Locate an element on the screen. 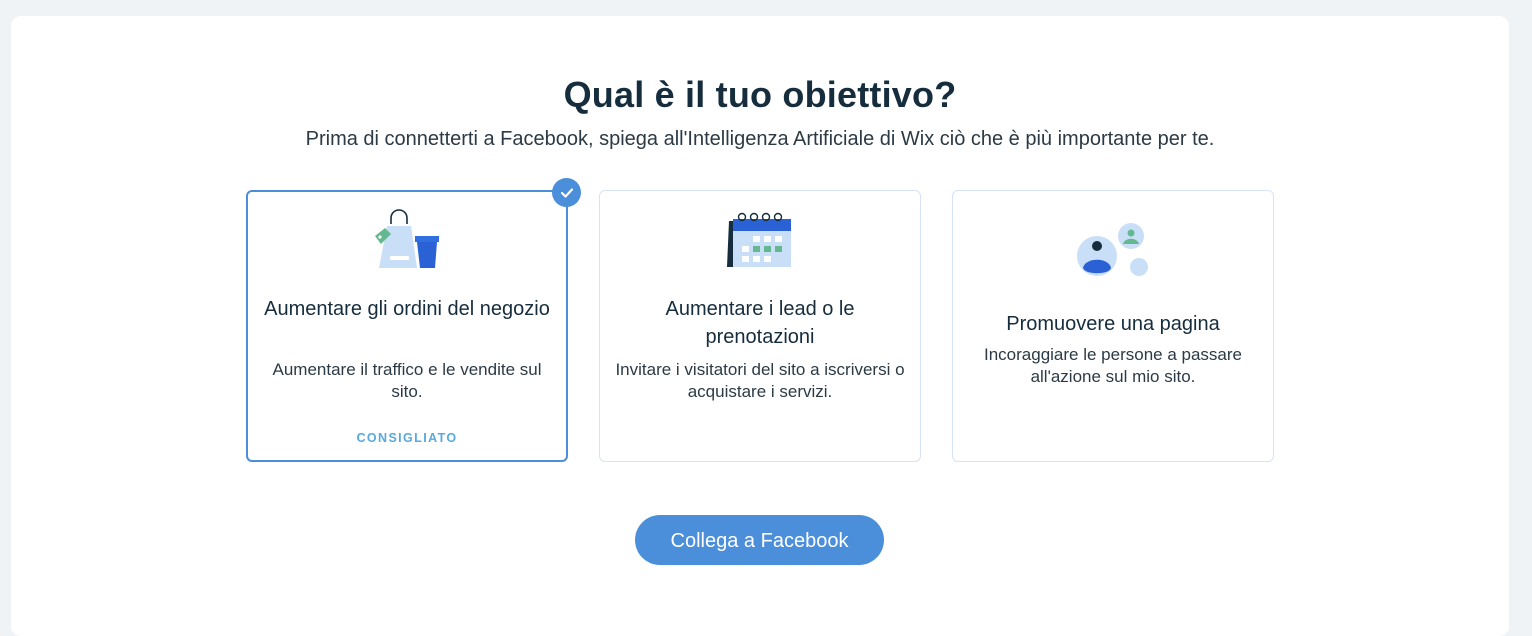 This screenshot has width=1532, height=636. people-icon is located at coordinates (1113, 253).